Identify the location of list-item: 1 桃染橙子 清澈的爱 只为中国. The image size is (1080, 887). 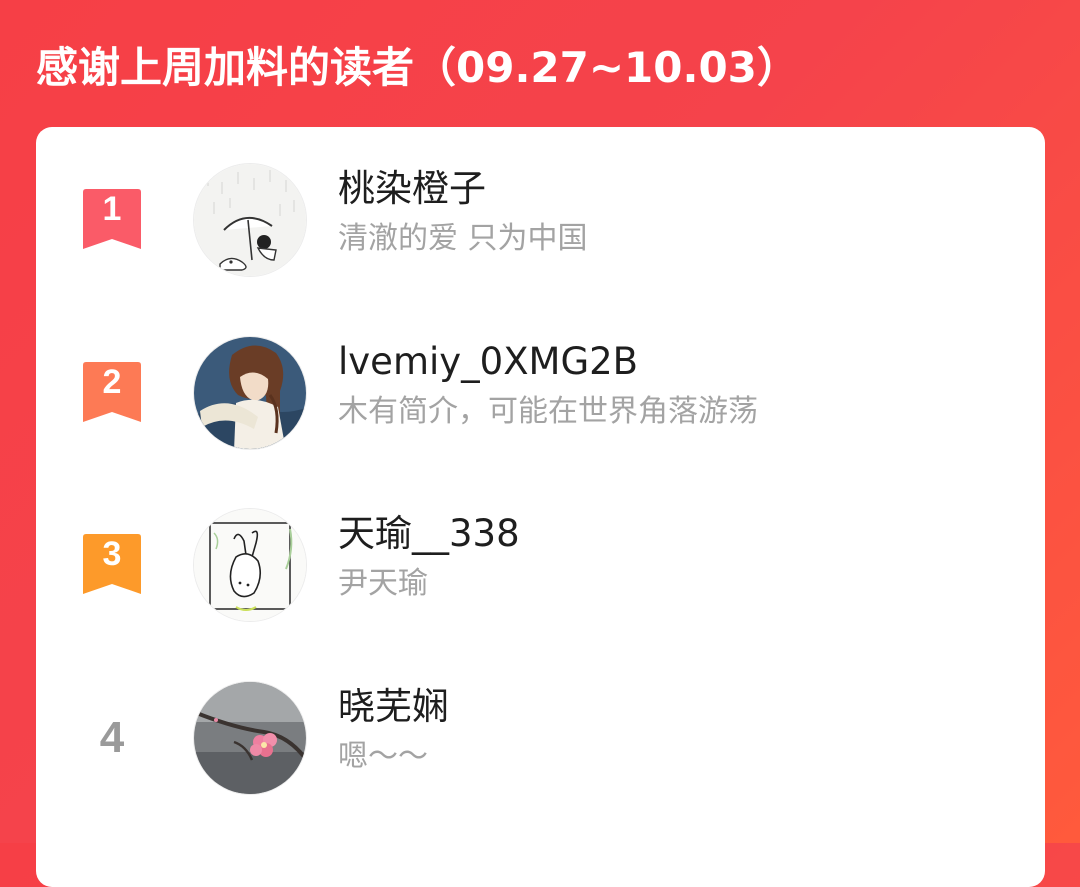
(540, 222).